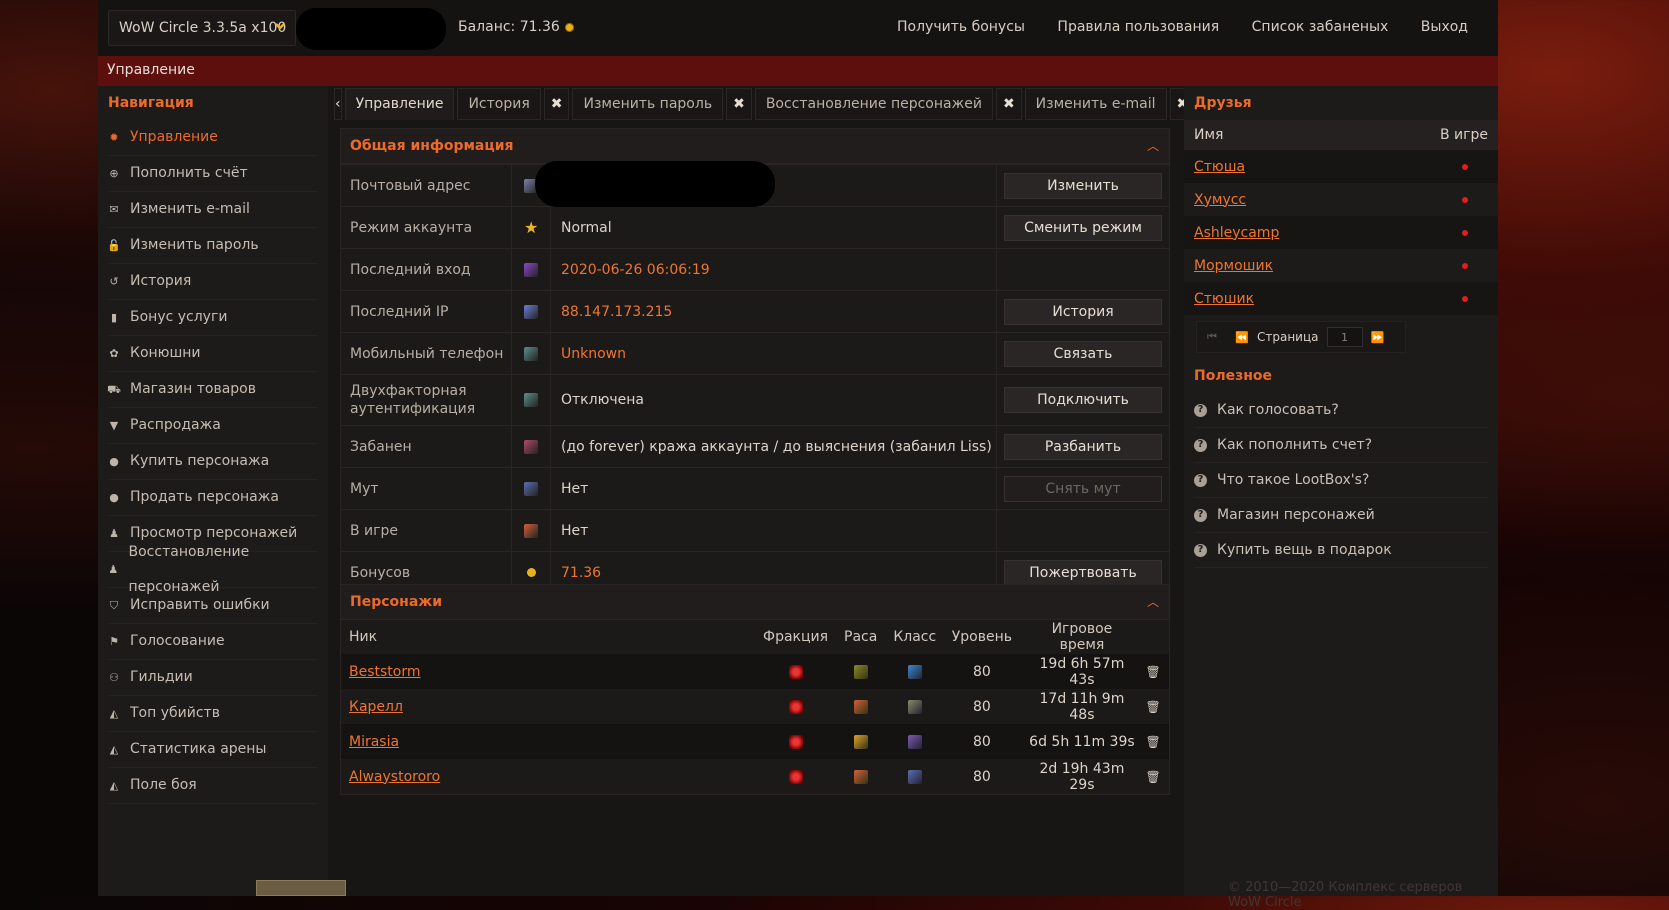 The width and height of the screenshot is (1669, 910). What do you see at coordinates (1083, 311) in the screenshot?
I see `action-button: История` at bounding box center [1083, 311].